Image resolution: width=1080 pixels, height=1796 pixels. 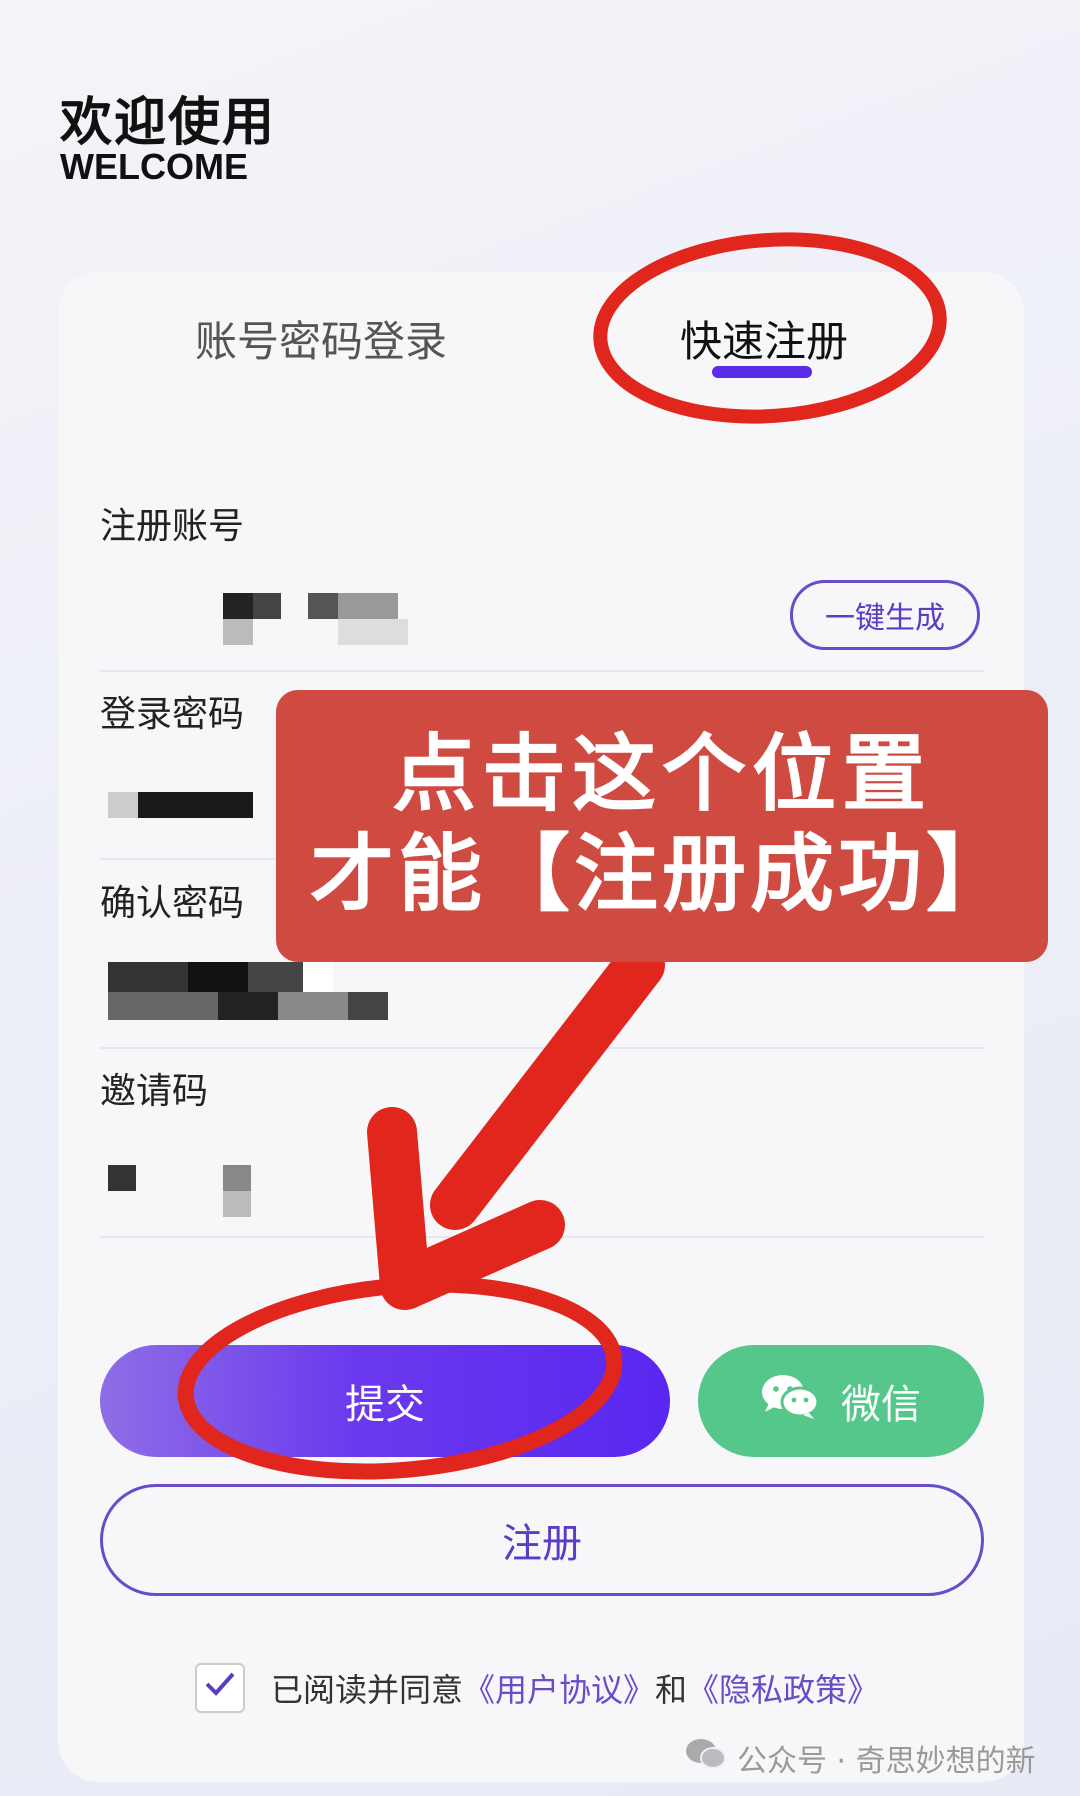 What do you see at coordinates (770, 328) in the screenshot?
I see `tab-highlight-circle` at bounding box center [770, 328].